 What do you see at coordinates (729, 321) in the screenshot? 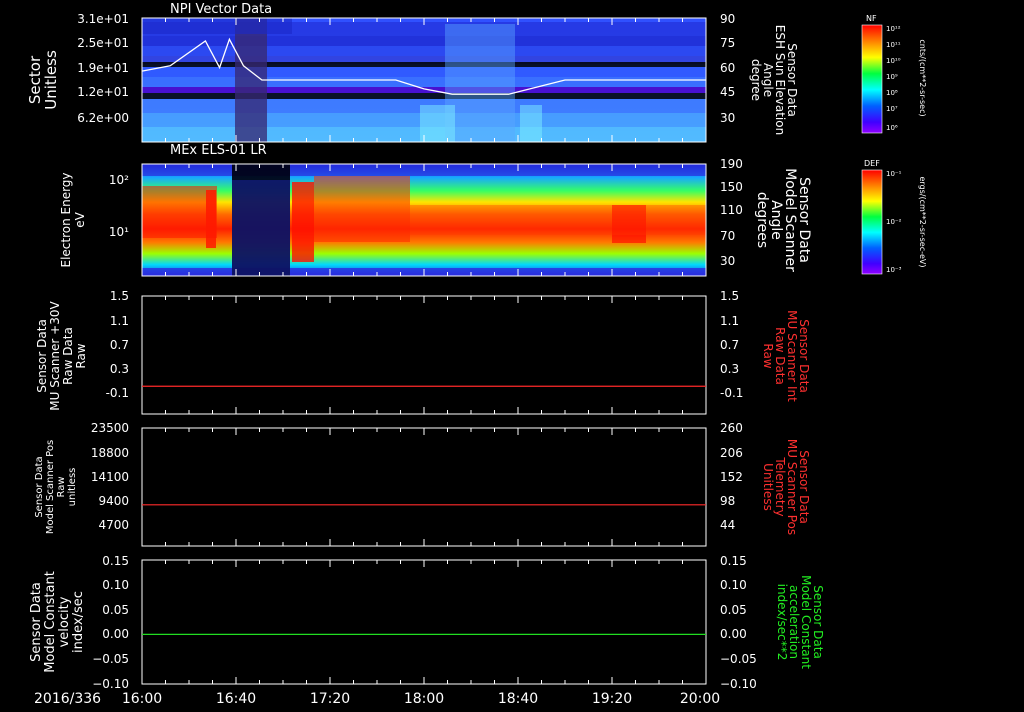
I see `p3-right-tick-1: 1.1` at bounding box center [729, 321].